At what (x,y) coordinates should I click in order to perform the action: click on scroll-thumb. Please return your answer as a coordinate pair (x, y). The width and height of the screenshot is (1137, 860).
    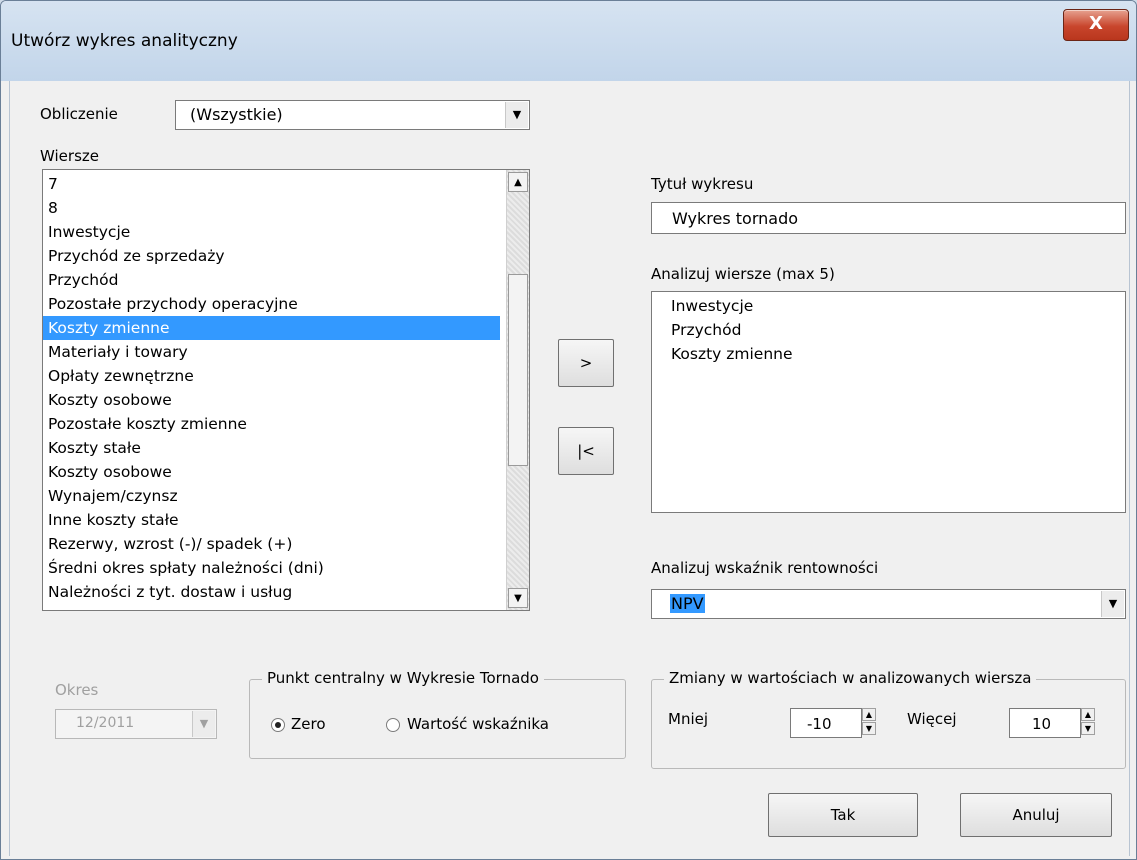
    Looking at the image, I should click on (518, 370).